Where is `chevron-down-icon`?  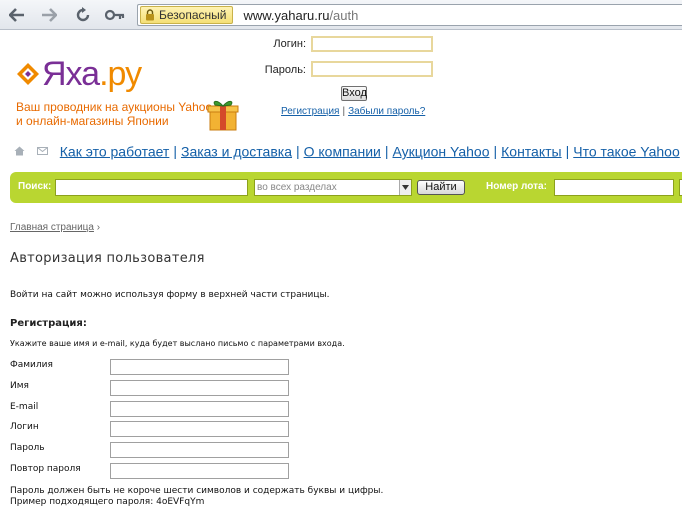
chevron-down-icon is located at coordinates (405, 187).